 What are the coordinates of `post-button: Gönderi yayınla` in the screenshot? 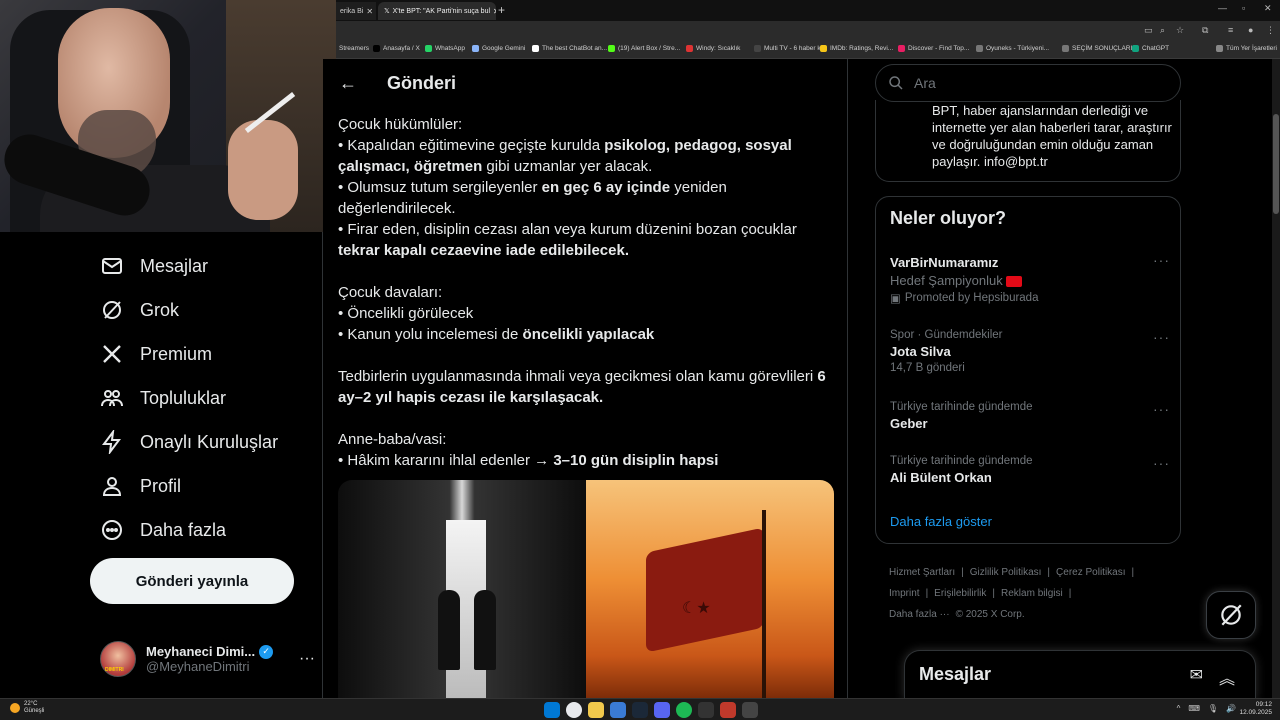 It's located at (192, 581).